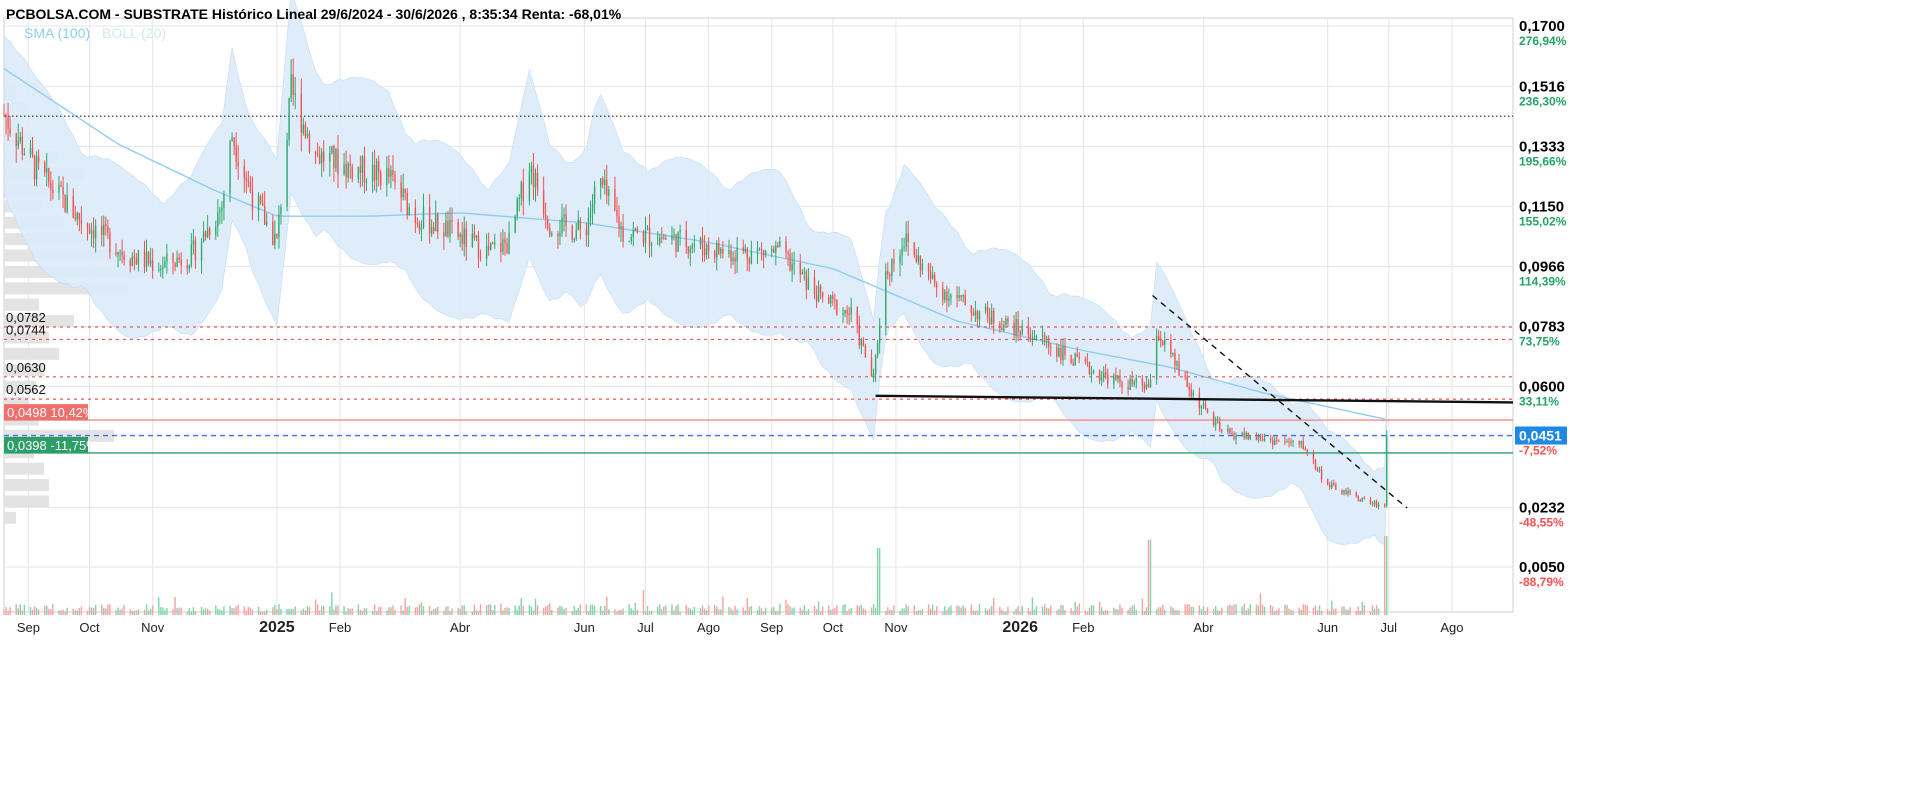 The width and height of the screenshot is (1923, 786). What do you see at coordinates (1542, 146) in the screenshot?
I see `y-tick-label: 0,1333` at bounding box center [1542, 146].